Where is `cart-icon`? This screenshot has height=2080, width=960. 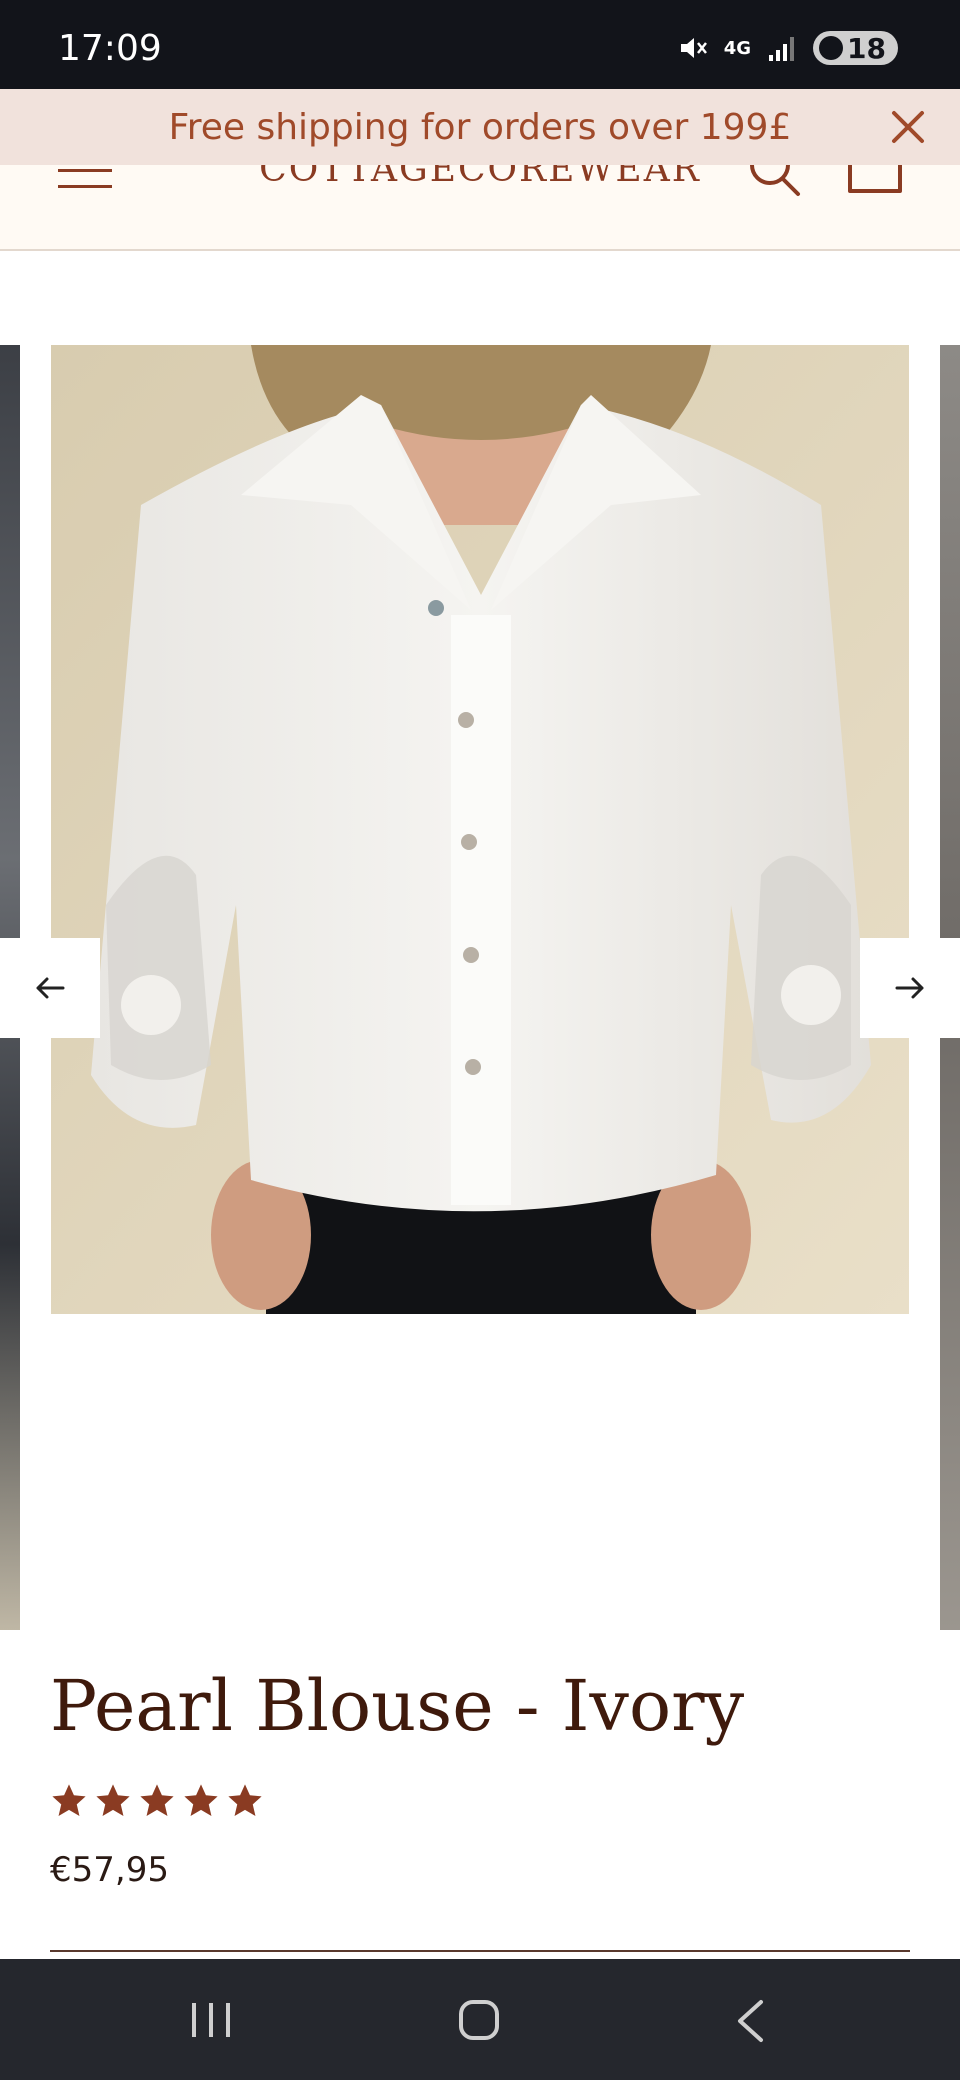
cart-icon is located at coordinates (875, 181).